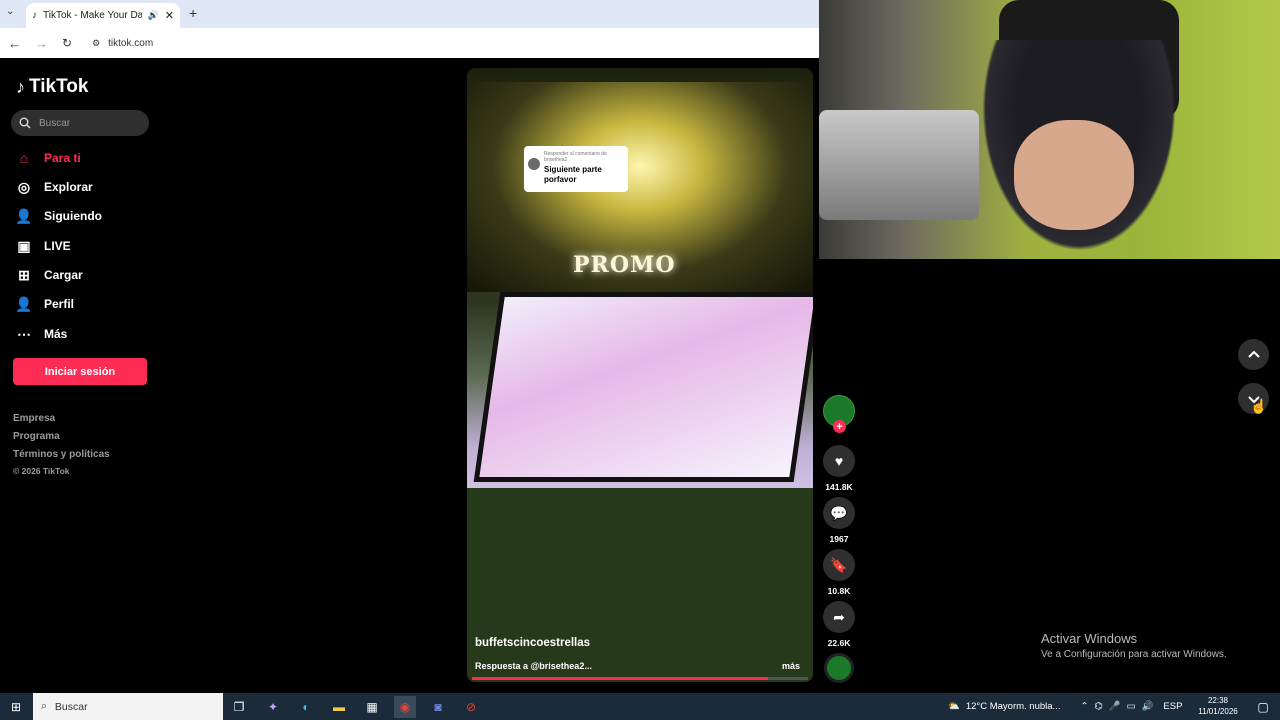  What do you see at coordinates (534, 164) in the screenshot?
I see `commenter-avatar` at bounding box center [534, 164].